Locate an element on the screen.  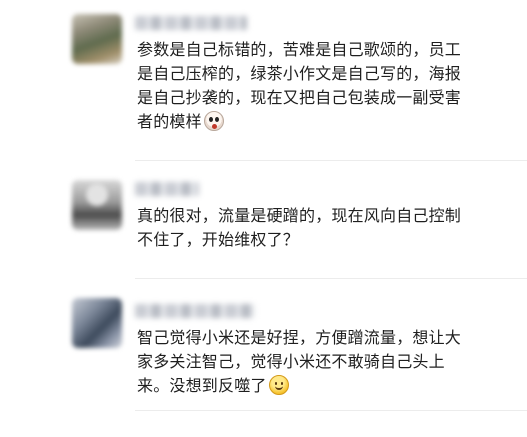
comment-text-line: 不住了，开始维权了？ is located at coordinates (218, 239).